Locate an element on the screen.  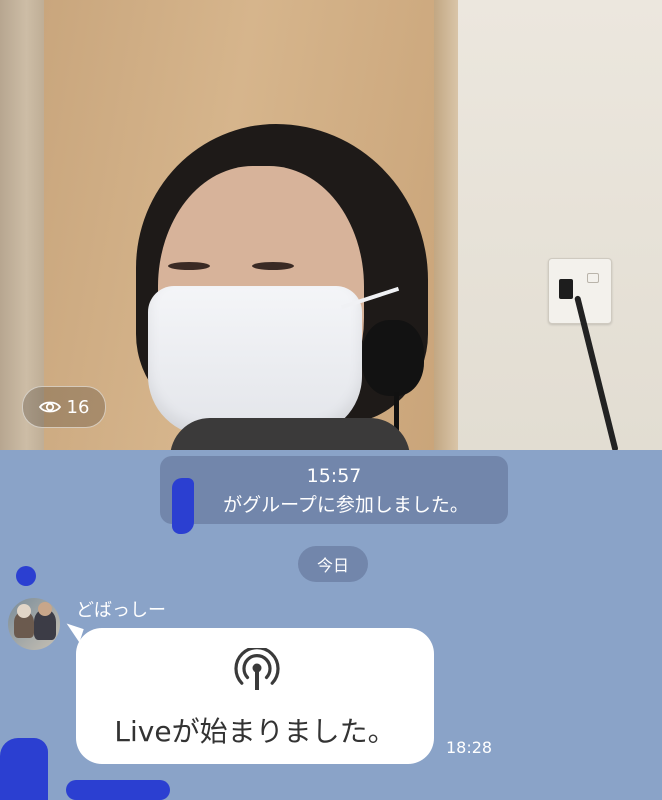
streamer-shirt is located at coordinates (290, 434).